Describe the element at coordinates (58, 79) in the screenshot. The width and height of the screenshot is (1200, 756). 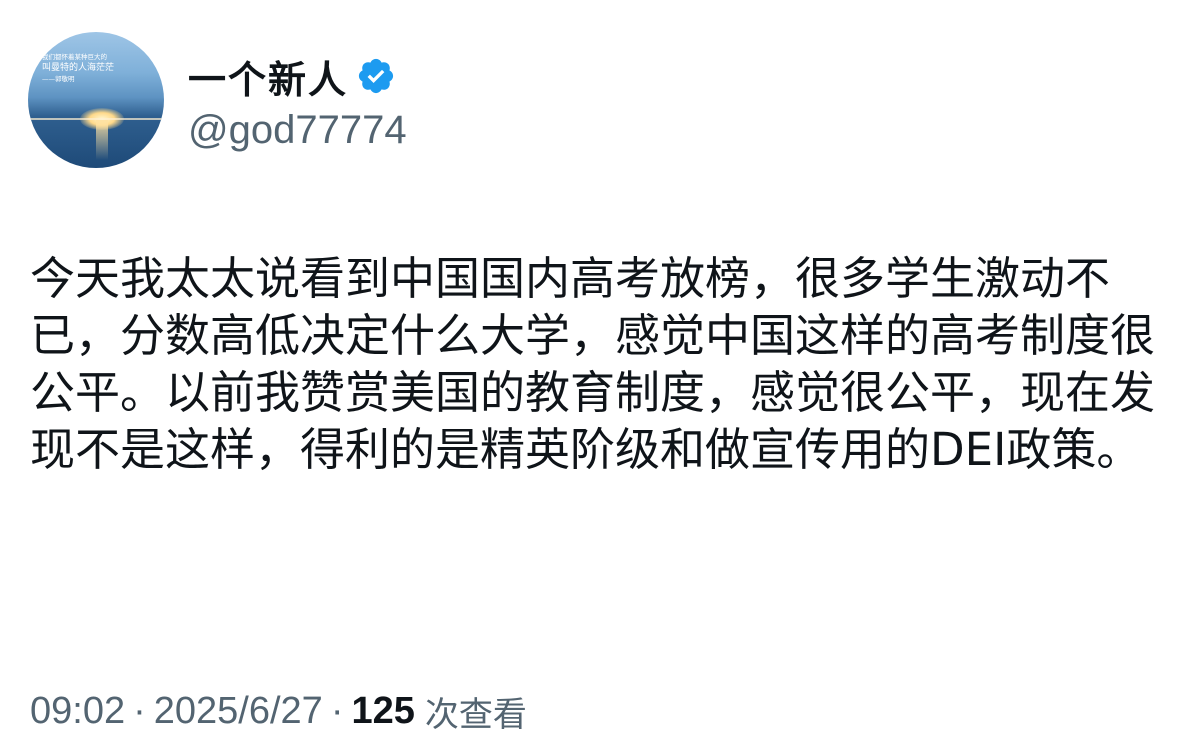
I see `avatar-quote-line: ——郭敬明` at that location.